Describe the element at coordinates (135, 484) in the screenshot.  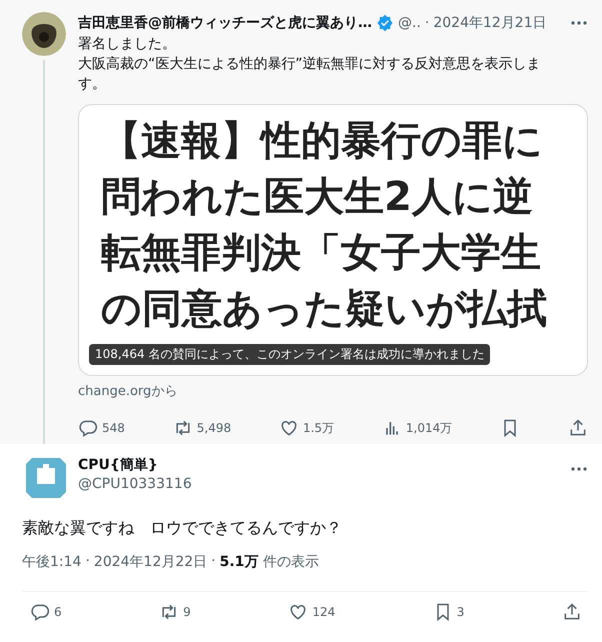
I see `author-handle: @CPU10333116` at that location.